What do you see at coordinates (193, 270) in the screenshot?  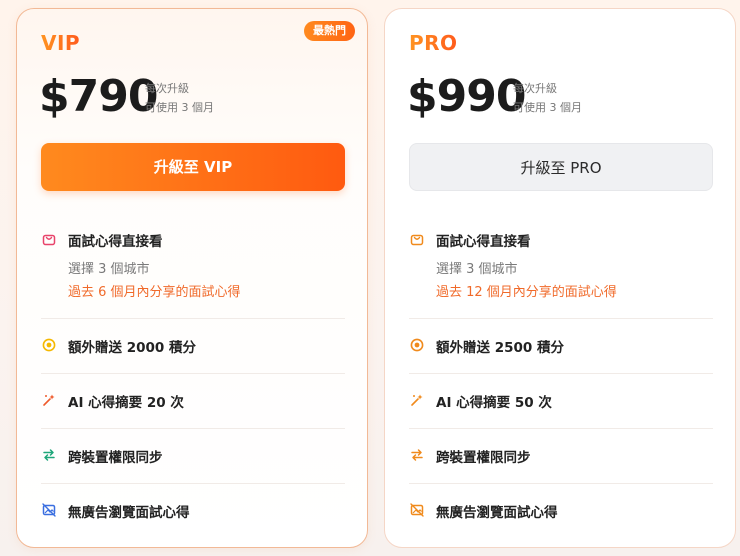 I see `feature-item: 面試心得直接看 選擇 3 個城市 過去 6 個月內分享的面試心得` at bounding box center [193, 270].